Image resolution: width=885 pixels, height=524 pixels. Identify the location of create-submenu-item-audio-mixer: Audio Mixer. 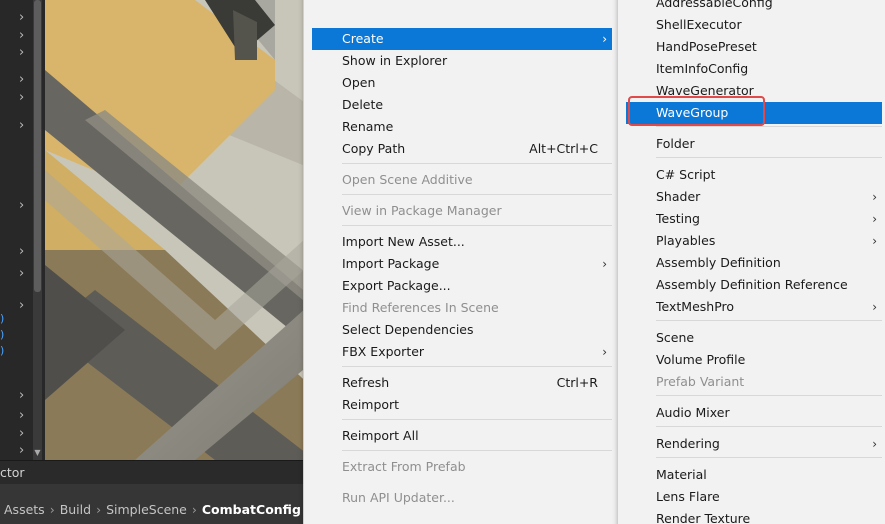
(754, 413).